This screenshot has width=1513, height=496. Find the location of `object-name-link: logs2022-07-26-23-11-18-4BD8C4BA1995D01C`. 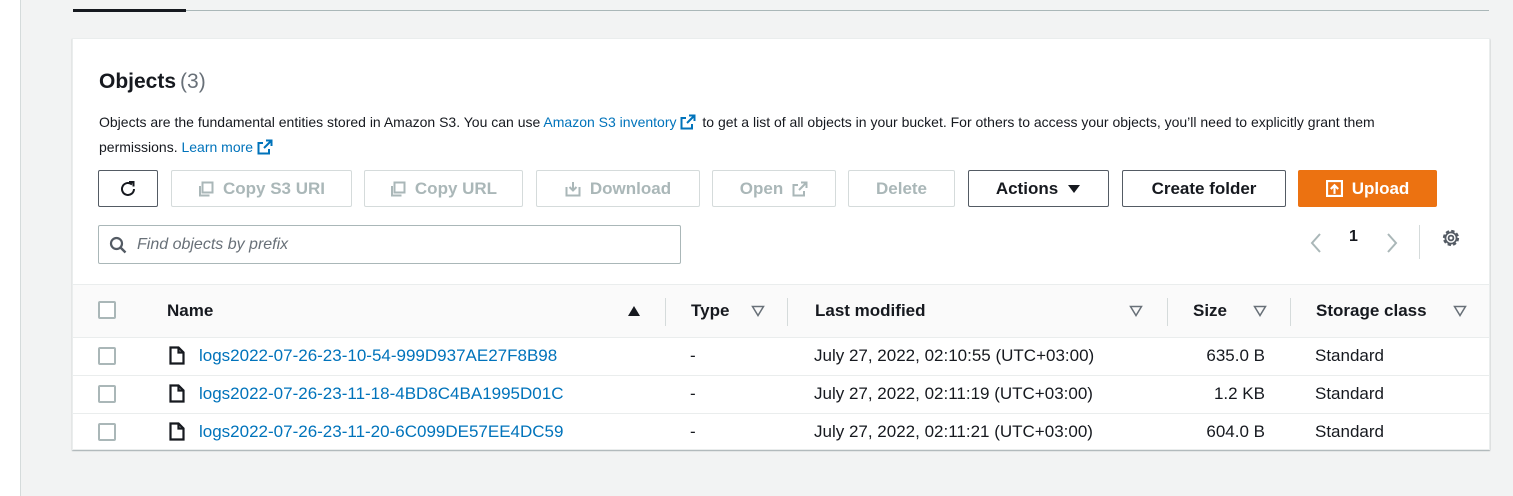

object-name-link: logs2022-07-26-23-11-18-4BD8C4BA1995D01C is located at coordinates (381, 394).